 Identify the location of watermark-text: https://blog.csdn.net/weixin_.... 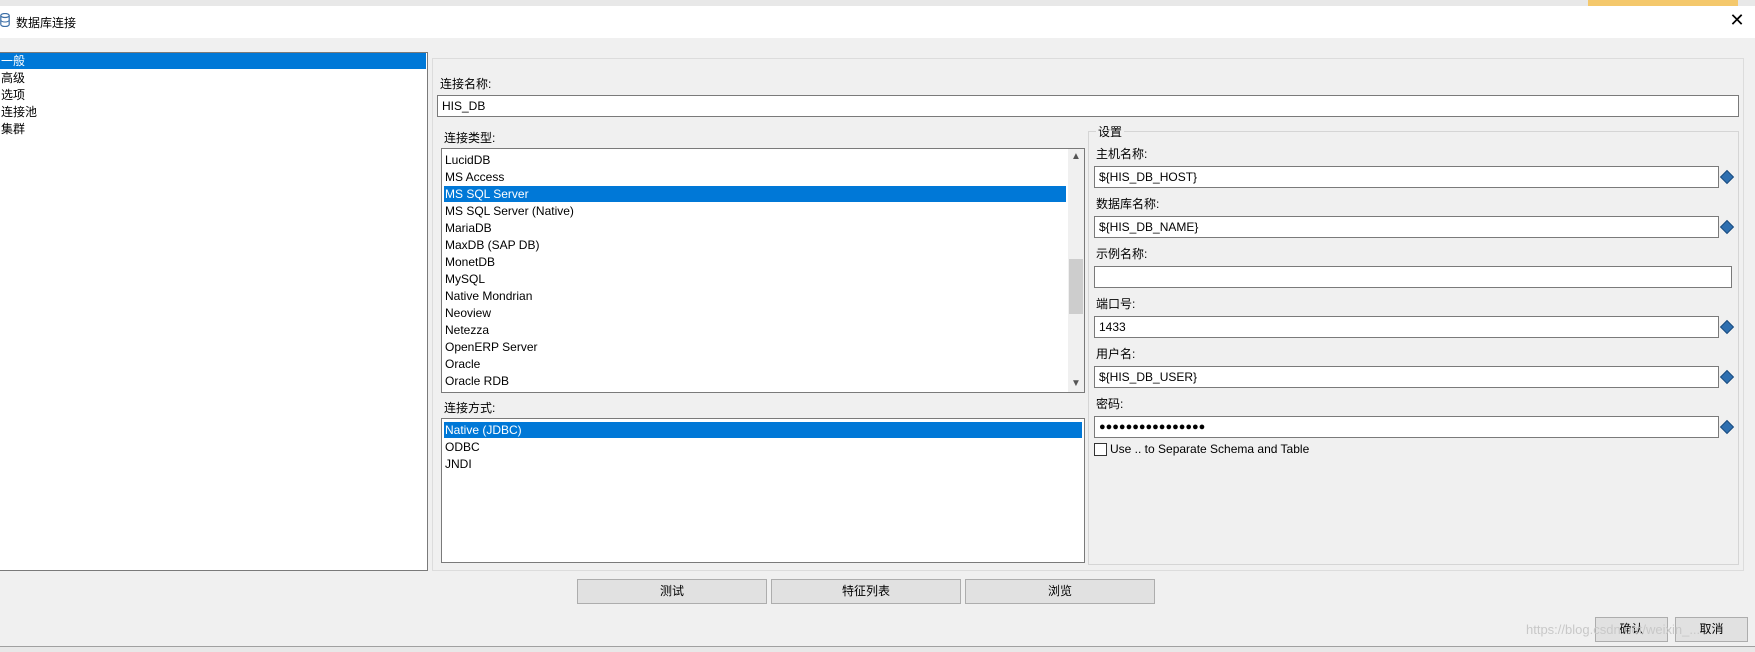
(1613, 629).